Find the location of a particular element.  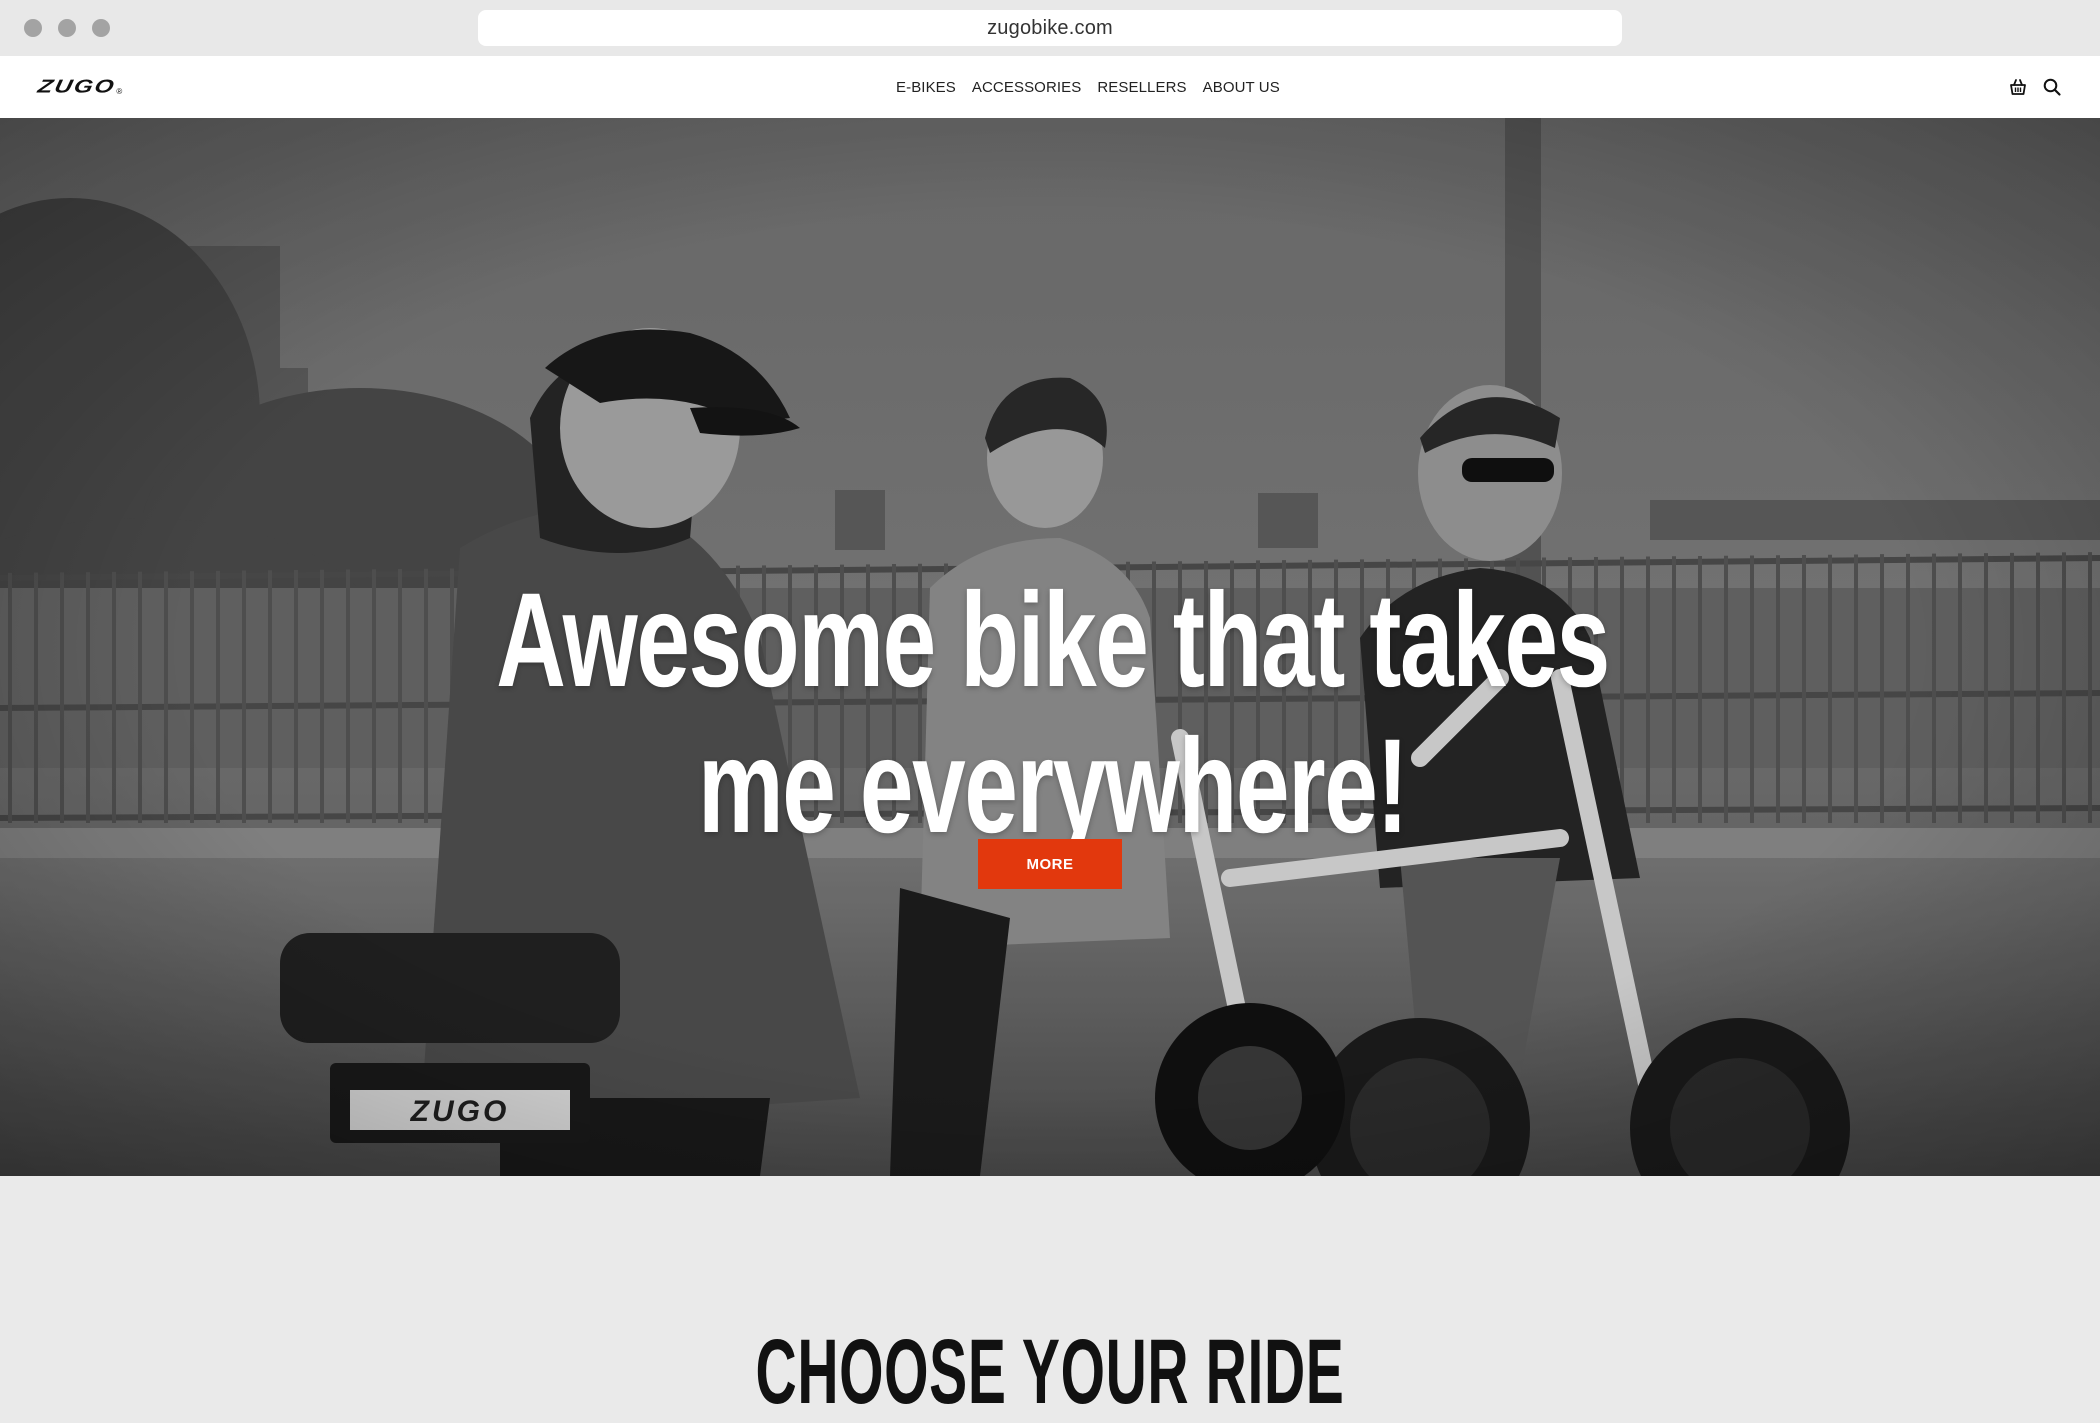

address-bar: zugobike.com is located at coordinates (1050, 28).